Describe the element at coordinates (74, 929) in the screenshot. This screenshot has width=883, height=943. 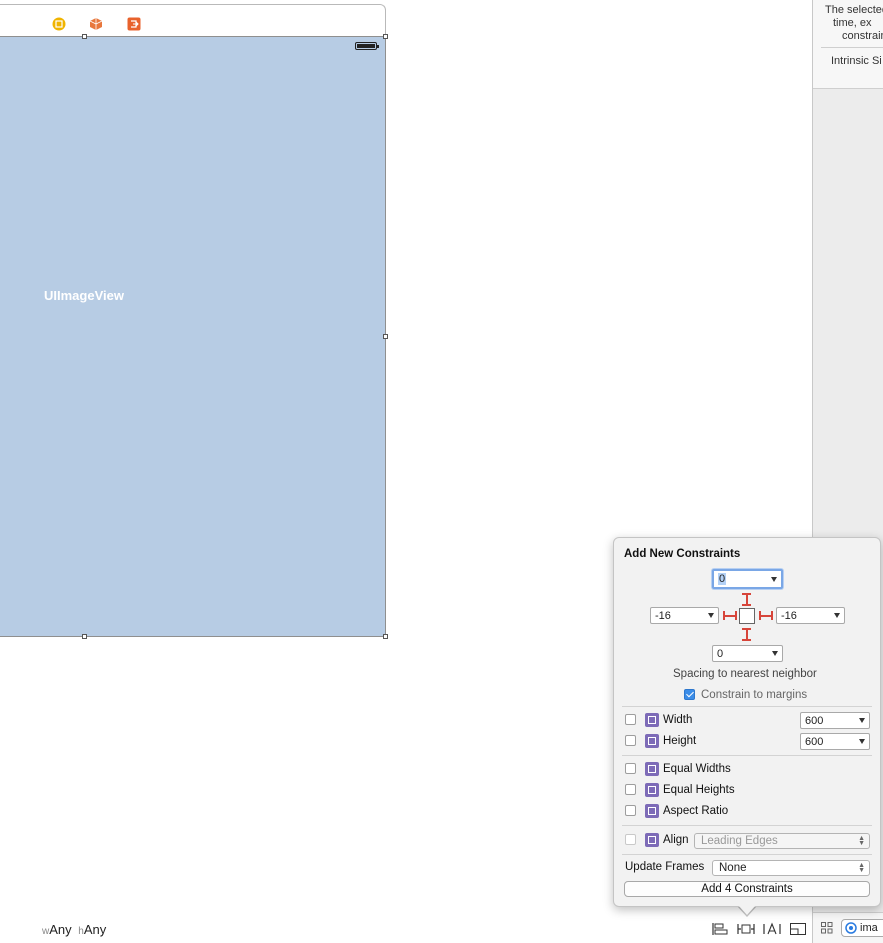
I see `size-class-control: wAny hAny` at that location.